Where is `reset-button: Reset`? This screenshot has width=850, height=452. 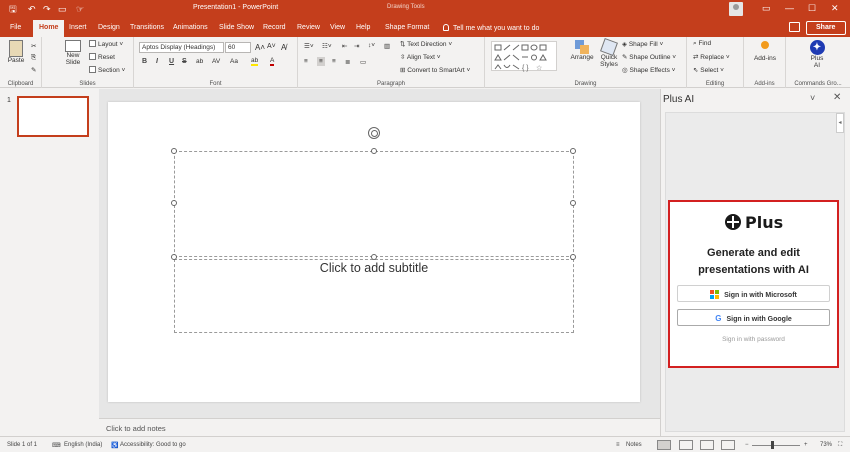 reset-button: Reset is located at coordinates (102, 57).